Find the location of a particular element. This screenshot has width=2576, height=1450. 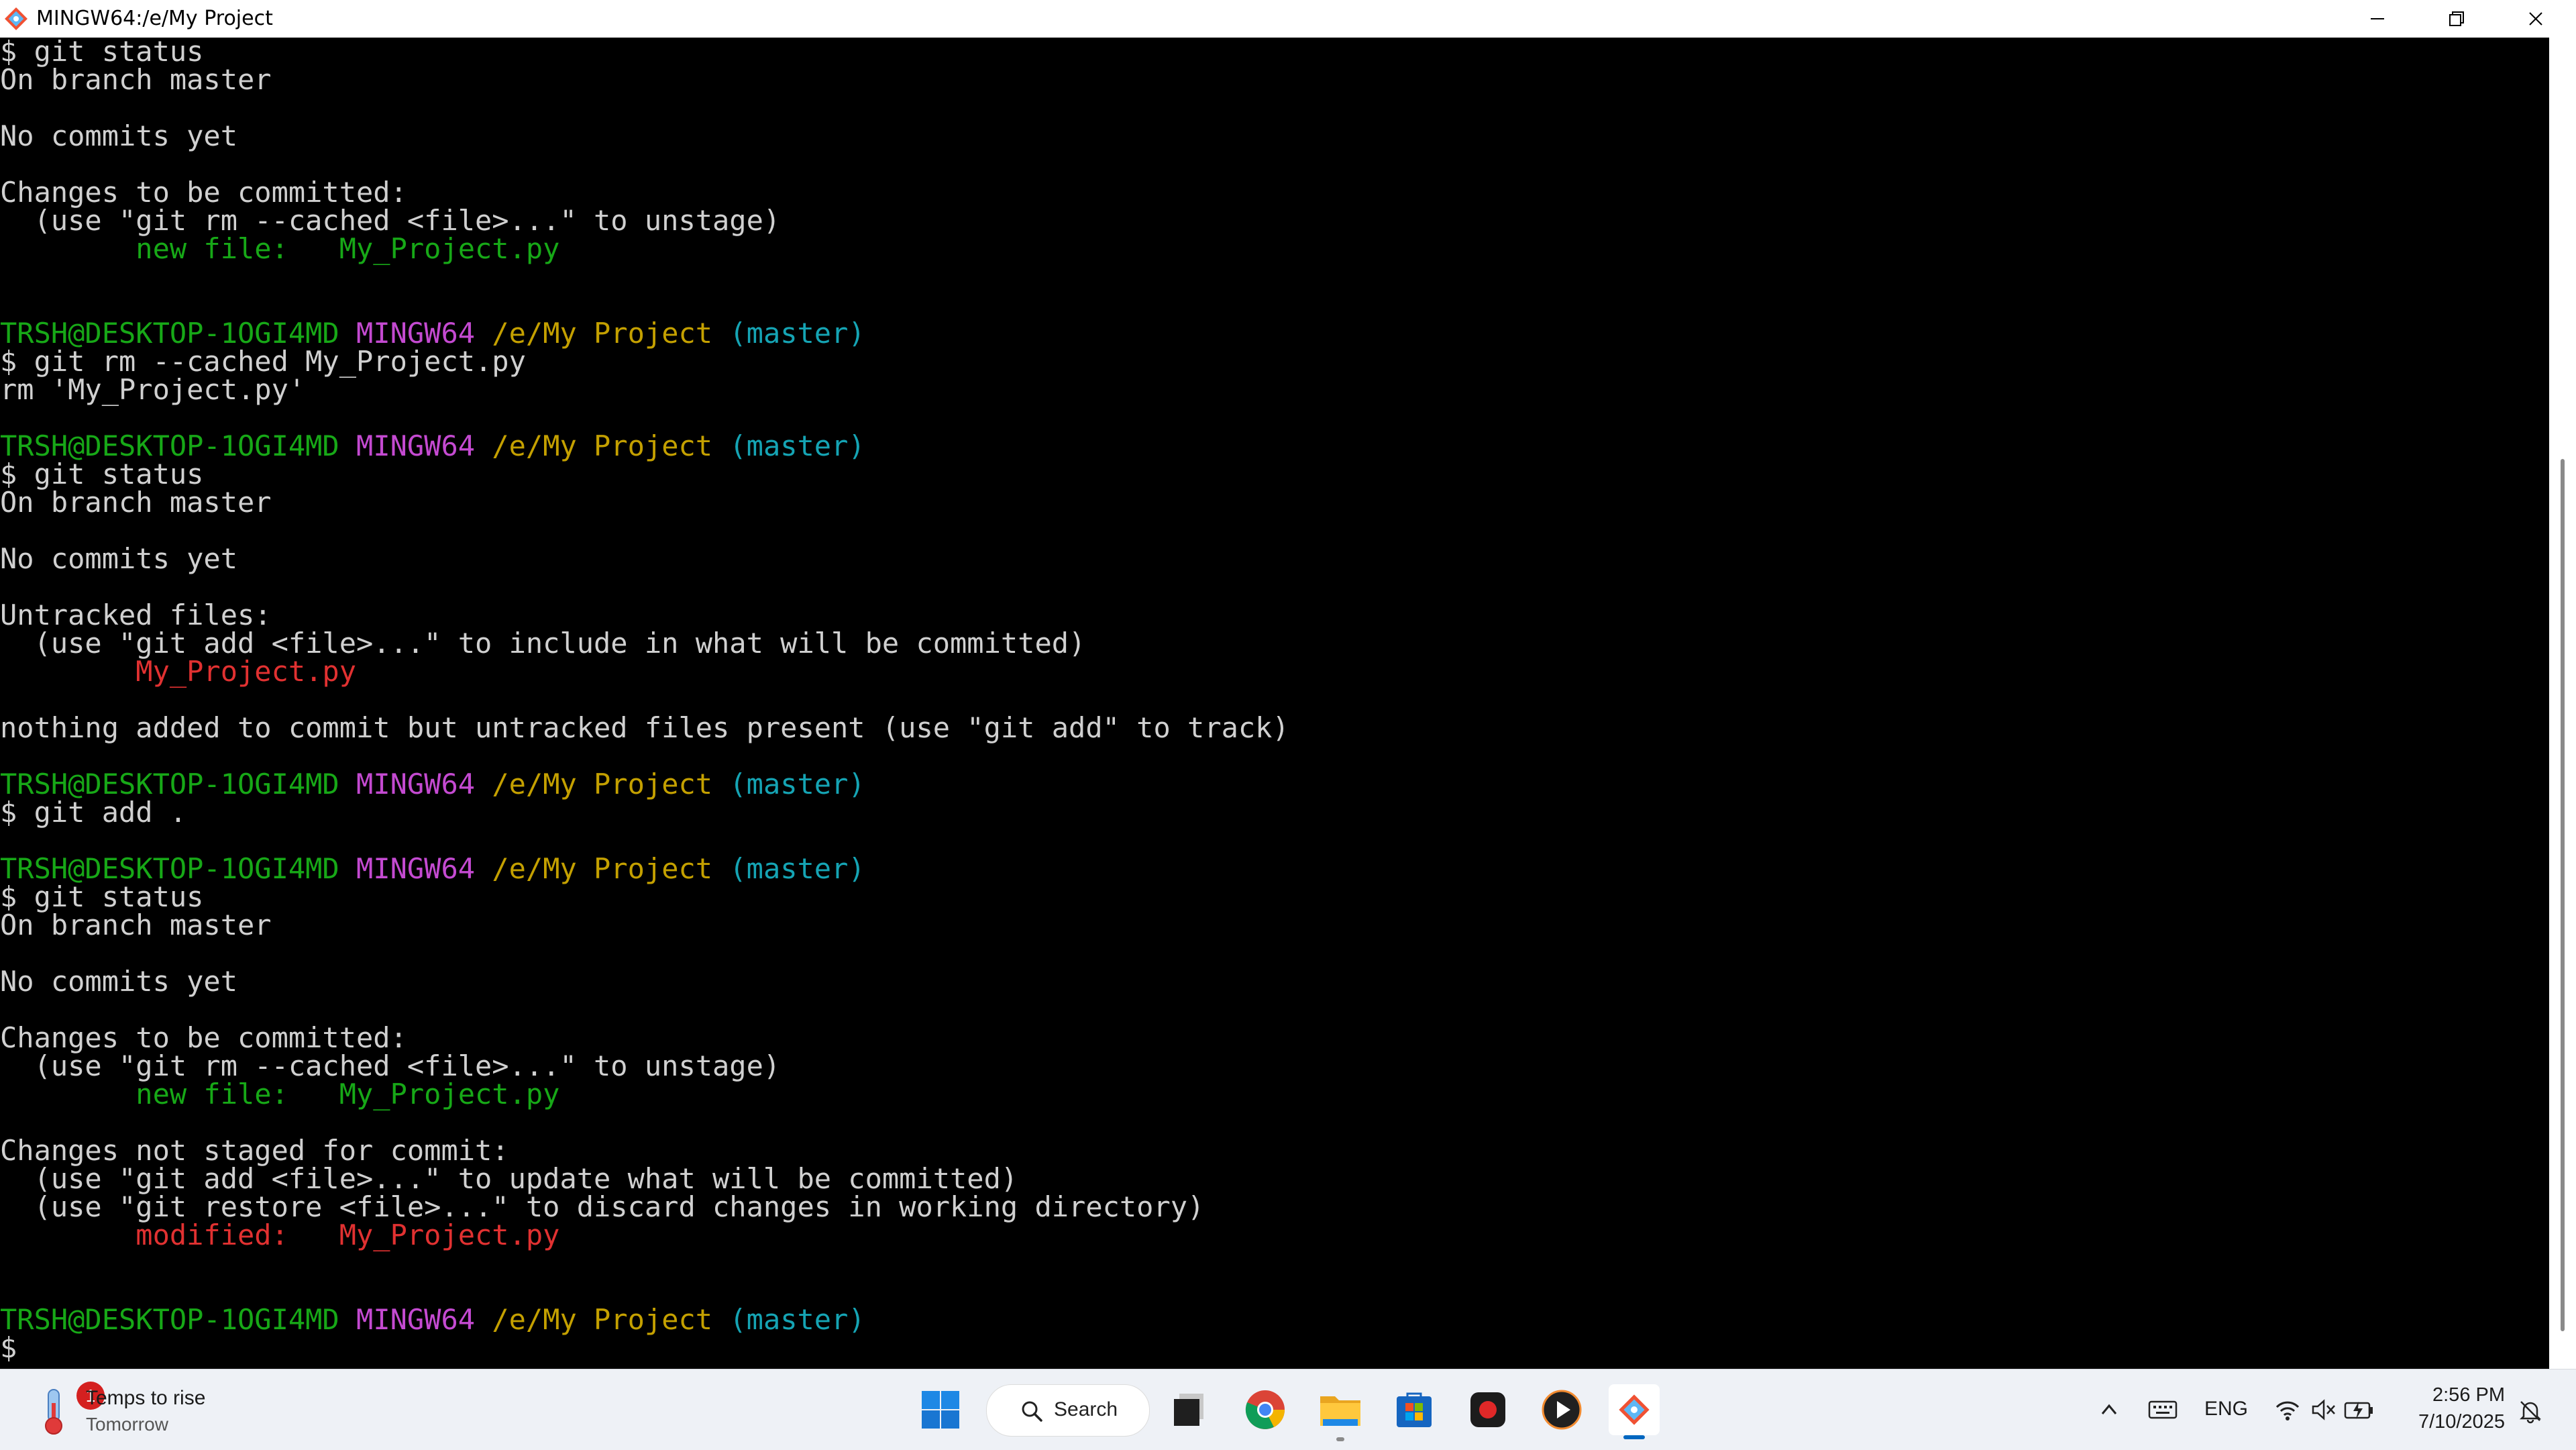

keyboard-icon is located at coordinates (2163, 1410).